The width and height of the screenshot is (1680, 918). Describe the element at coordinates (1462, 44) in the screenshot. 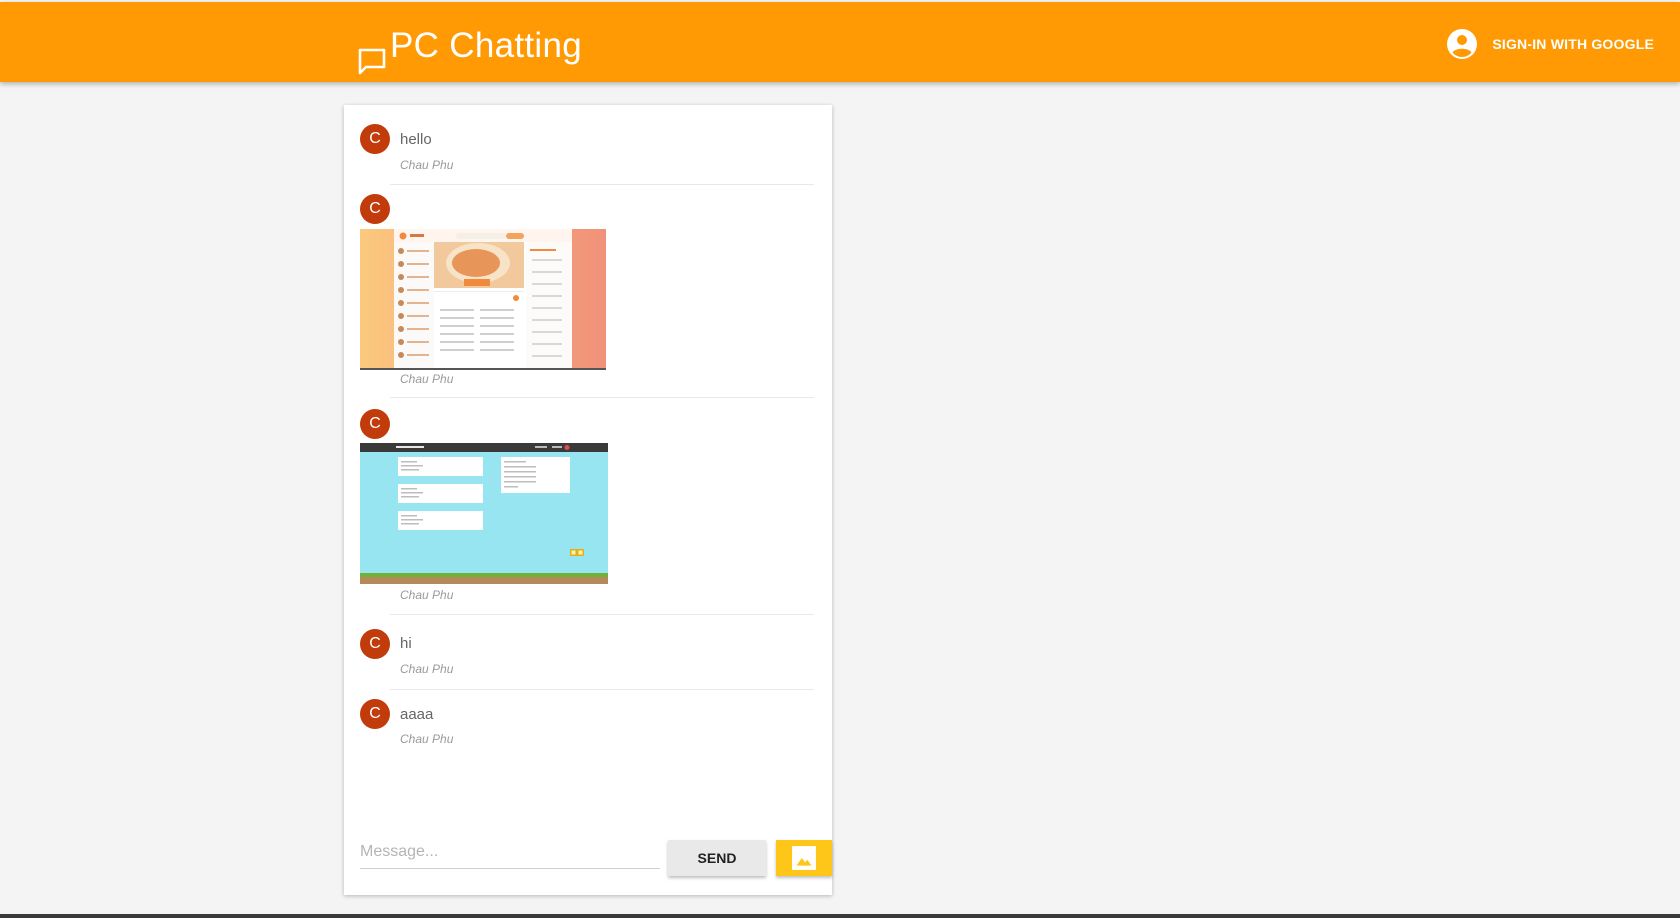

I see `account-circle-icon` at that location.